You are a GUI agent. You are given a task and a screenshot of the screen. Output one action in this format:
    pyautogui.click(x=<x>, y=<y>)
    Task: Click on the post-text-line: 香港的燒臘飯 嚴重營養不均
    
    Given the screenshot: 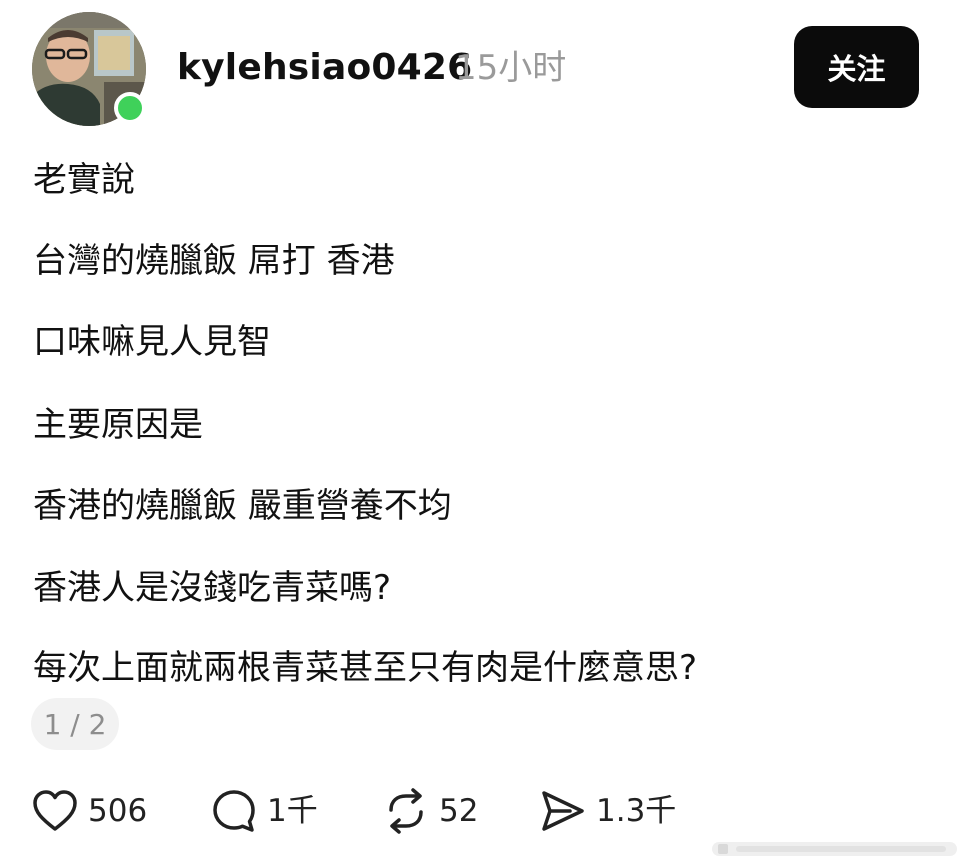 What is the action you would take?
    pyautogui.click(x=242, y=506)
    